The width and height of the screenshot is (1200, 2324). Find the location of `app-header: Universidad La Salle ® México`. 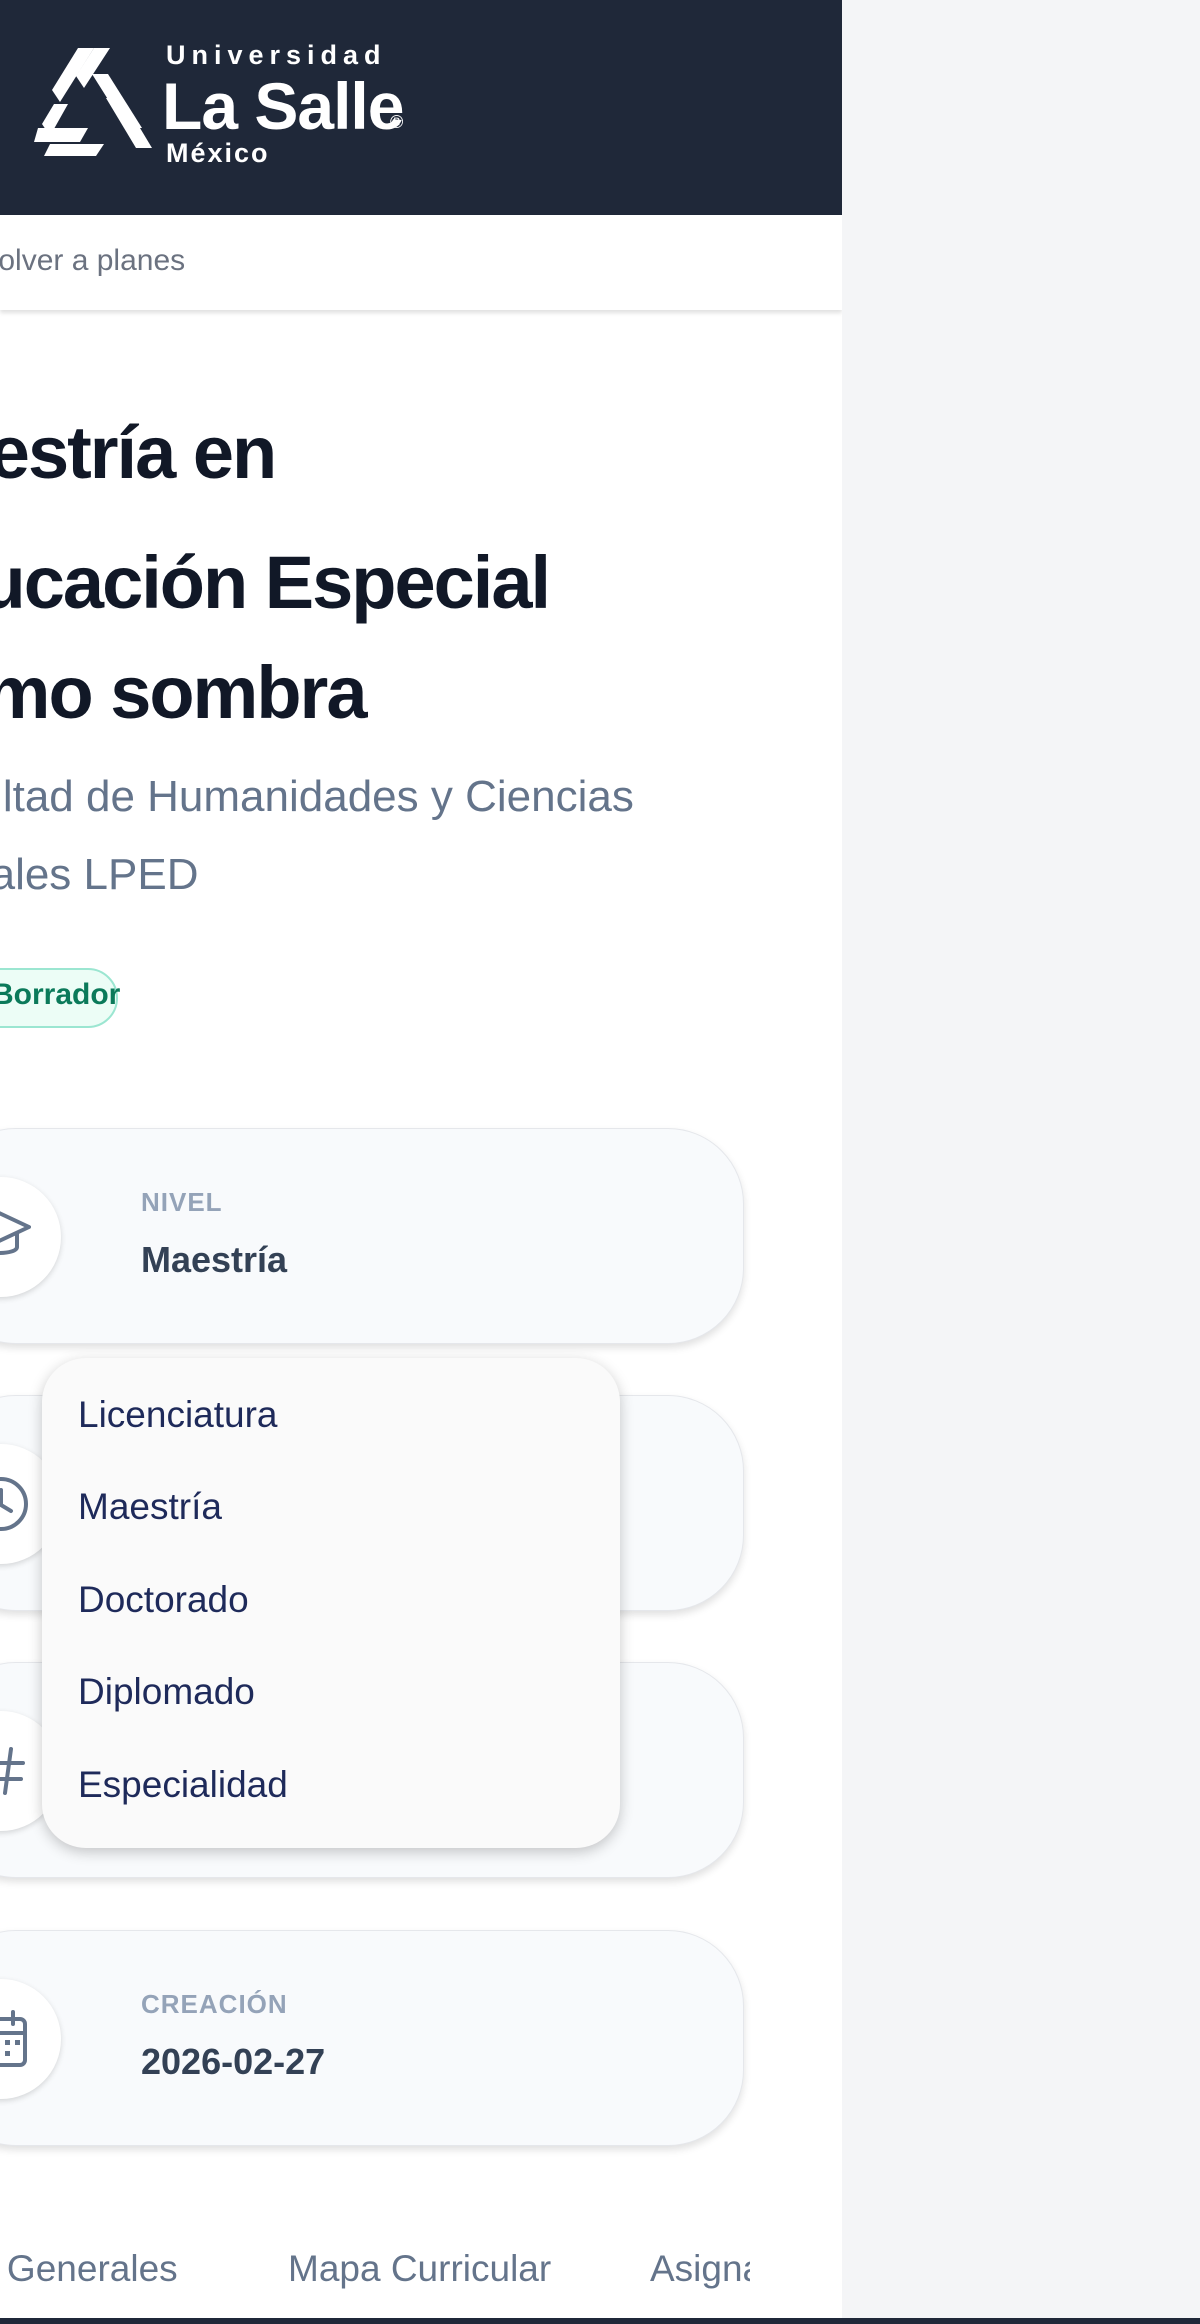

app-header: Universidad La Salle ® México is located at coordinates (421, 107).